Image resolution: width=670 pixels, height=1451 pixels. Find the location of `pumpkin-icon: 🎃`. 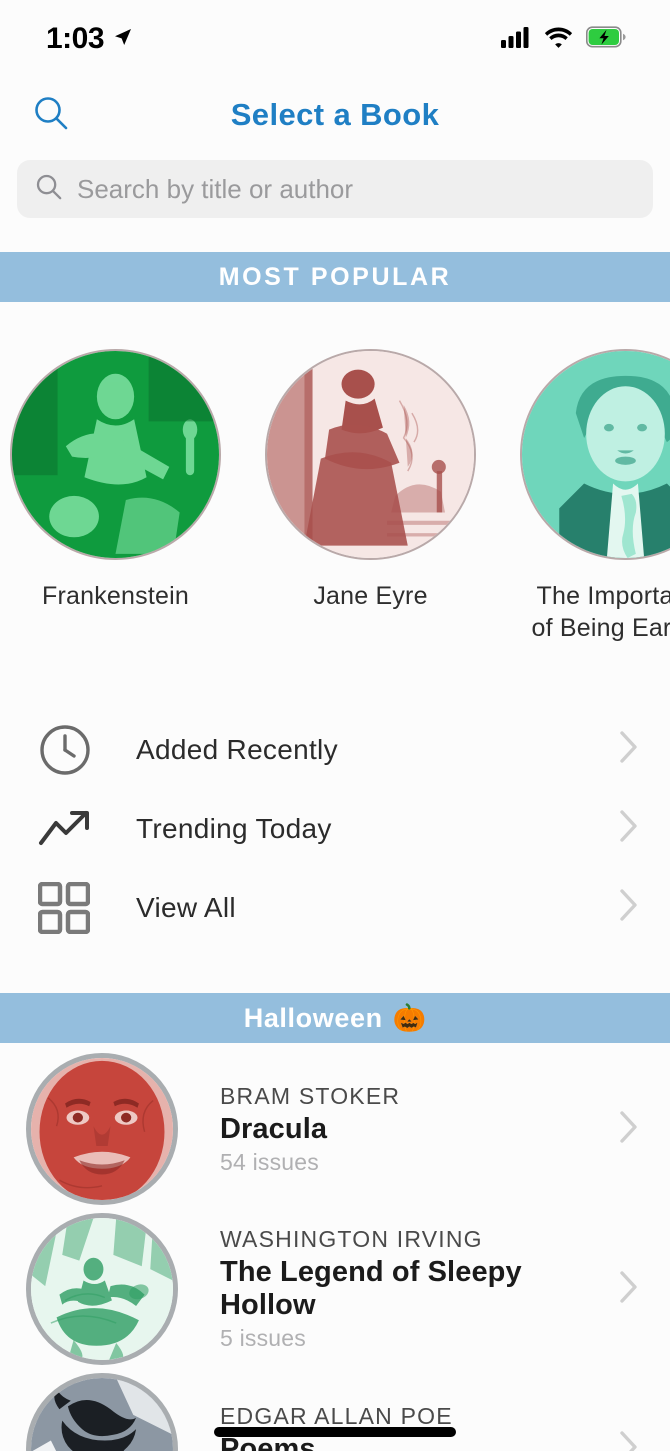

pumpkin-icon: 🎃 is located at coordinates (409, 1017).